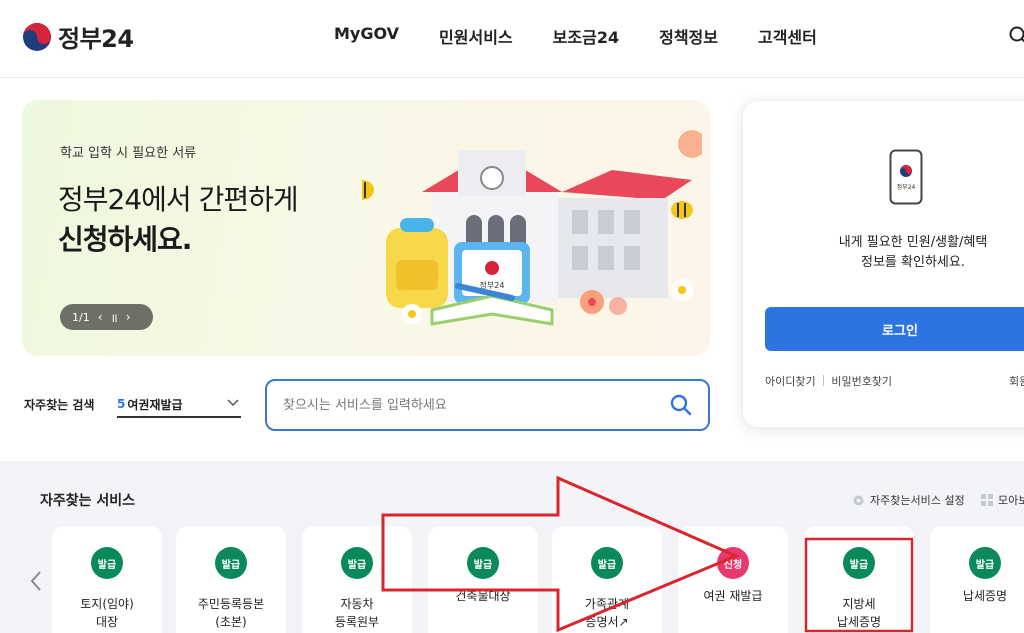 The image size is (1024, 633). Describe the element at coordinates (607, 622) in the screenshot. I see `service-name-line2: 증명서↗` at that location.